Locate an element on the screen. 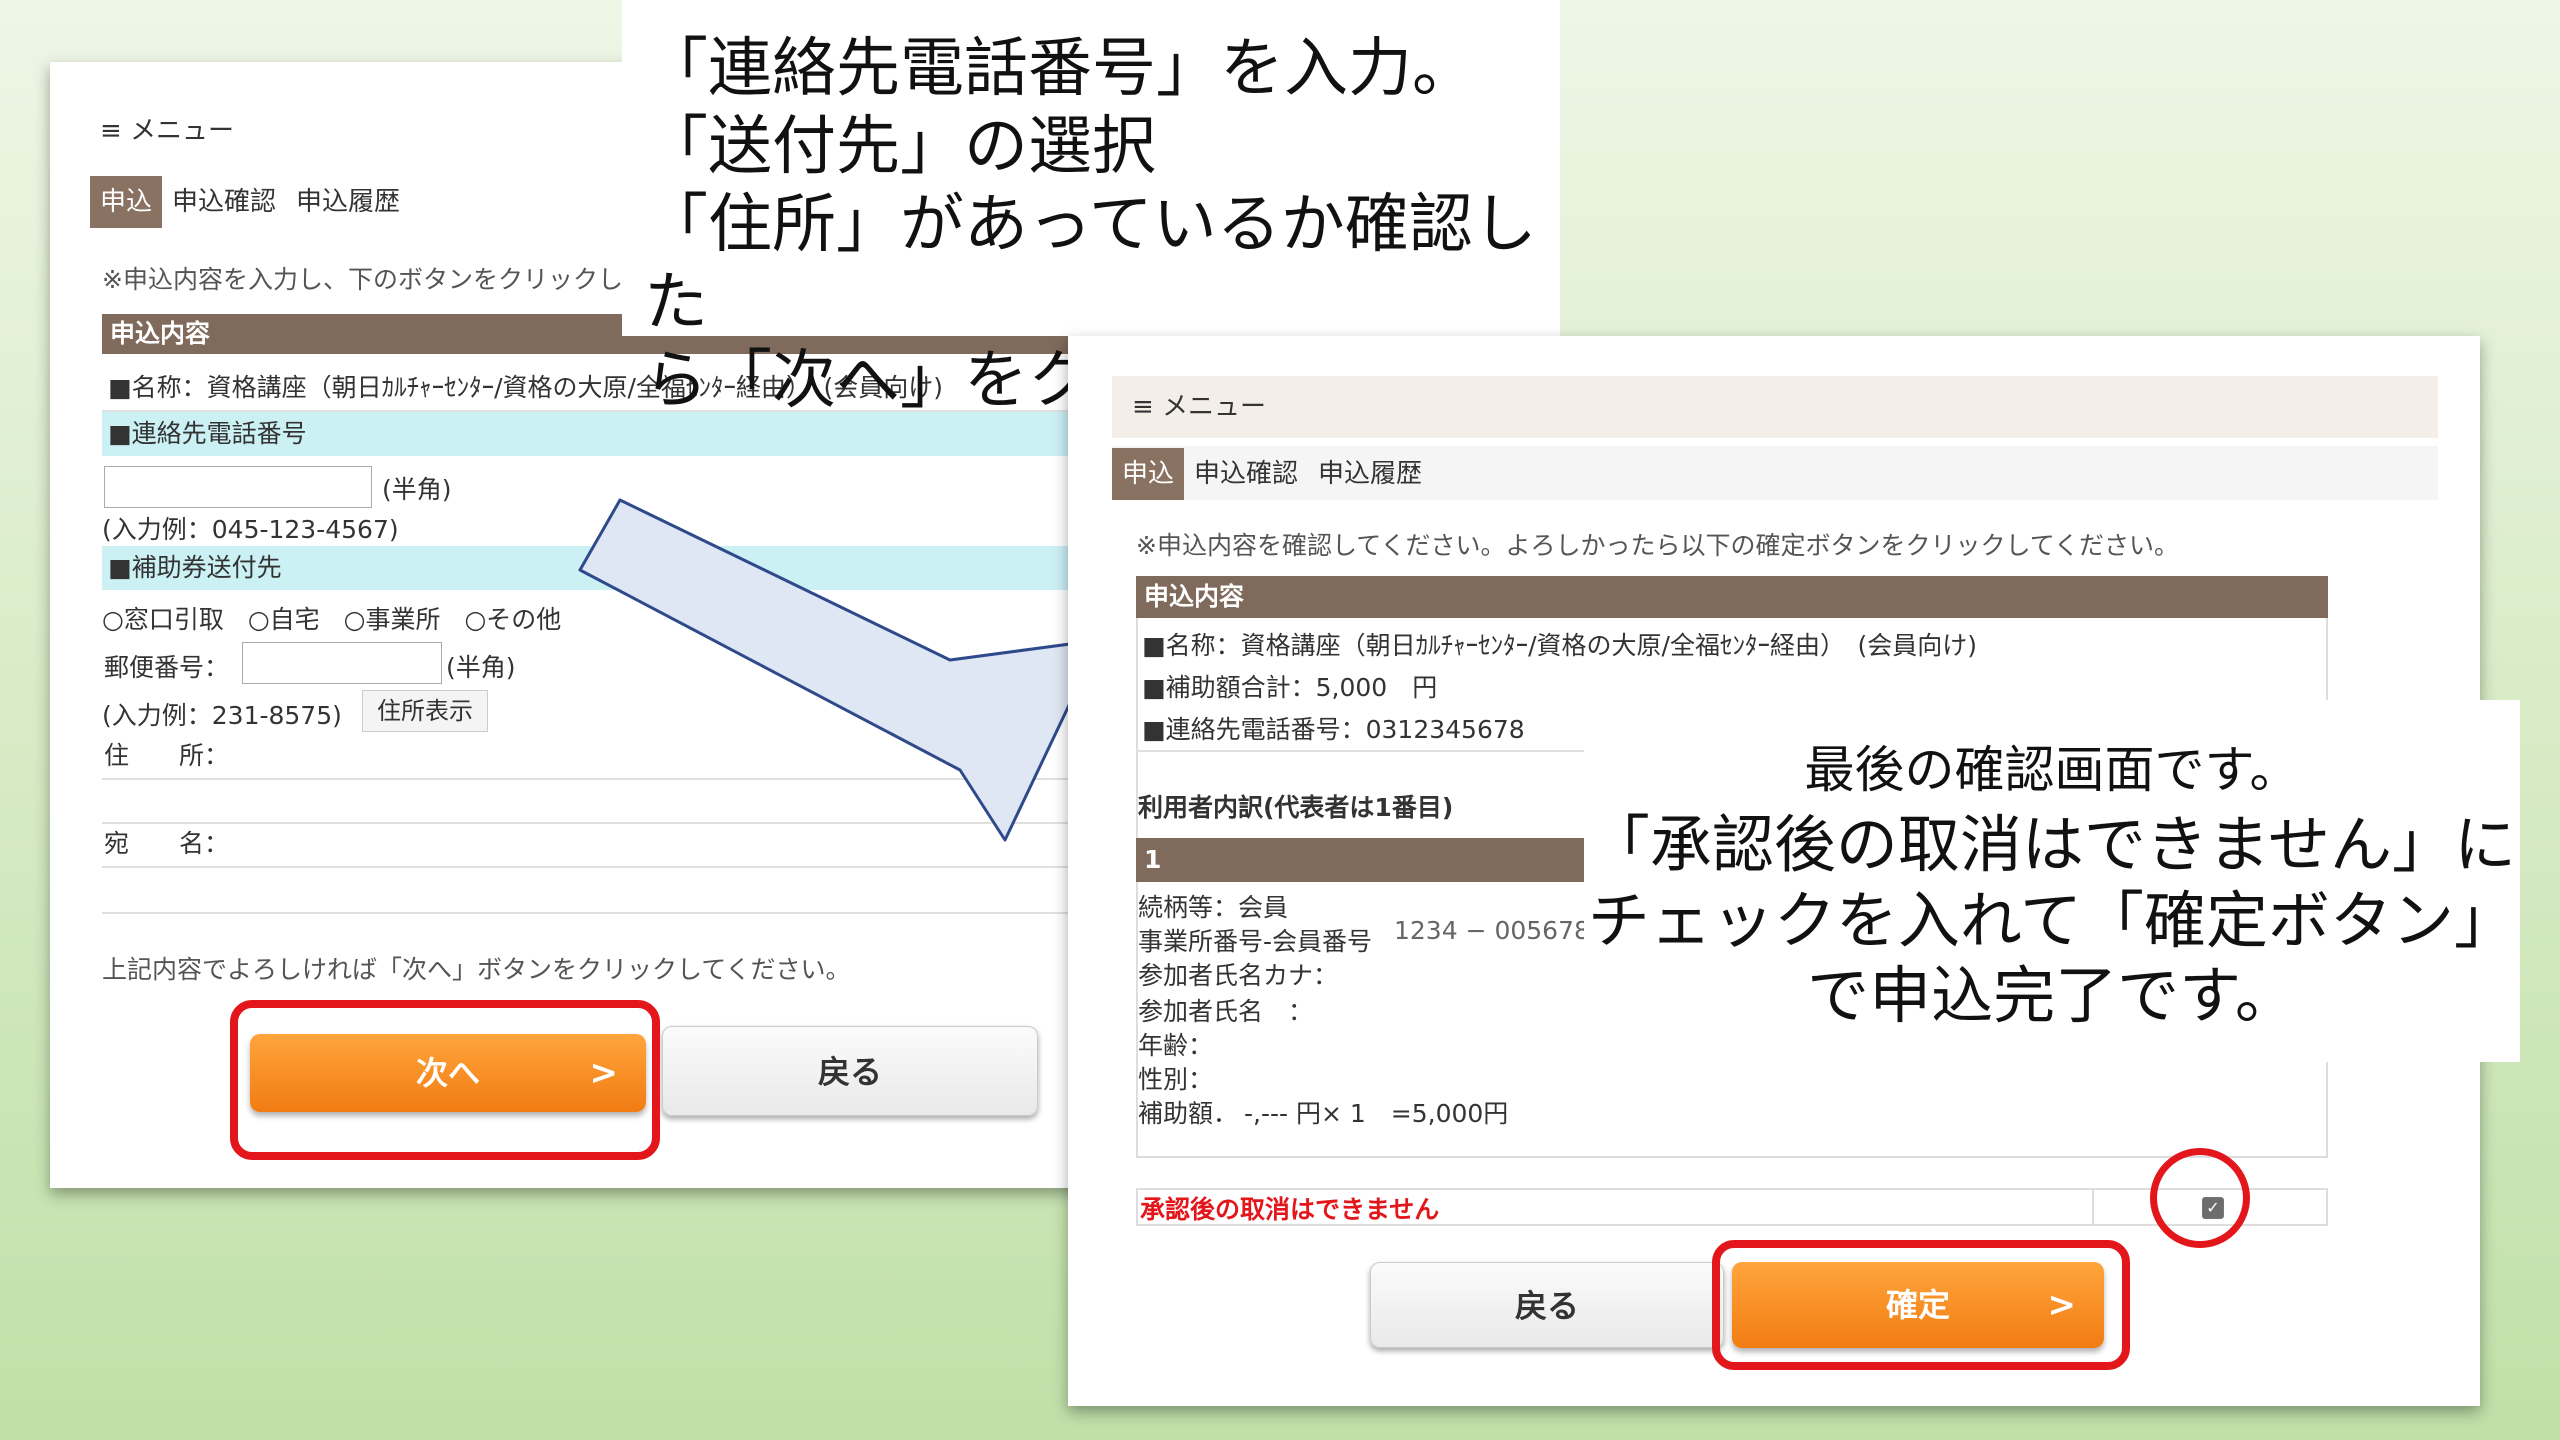  callout-line: チェックを入れて「確定ボタン」 is located at coordinates (2052, 920).